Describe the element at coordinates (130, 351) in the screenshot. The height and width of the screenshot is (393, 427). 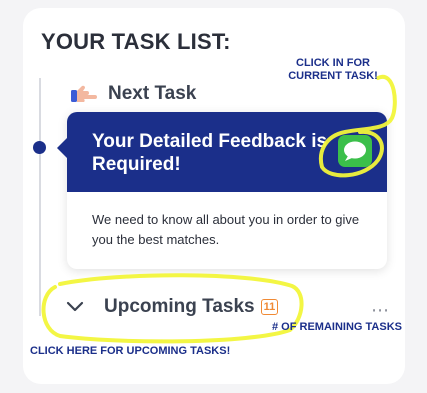
I see `annotation-upcoming-tasks: CLICK HERE FOR UPCOMING TASKS!` at that location.